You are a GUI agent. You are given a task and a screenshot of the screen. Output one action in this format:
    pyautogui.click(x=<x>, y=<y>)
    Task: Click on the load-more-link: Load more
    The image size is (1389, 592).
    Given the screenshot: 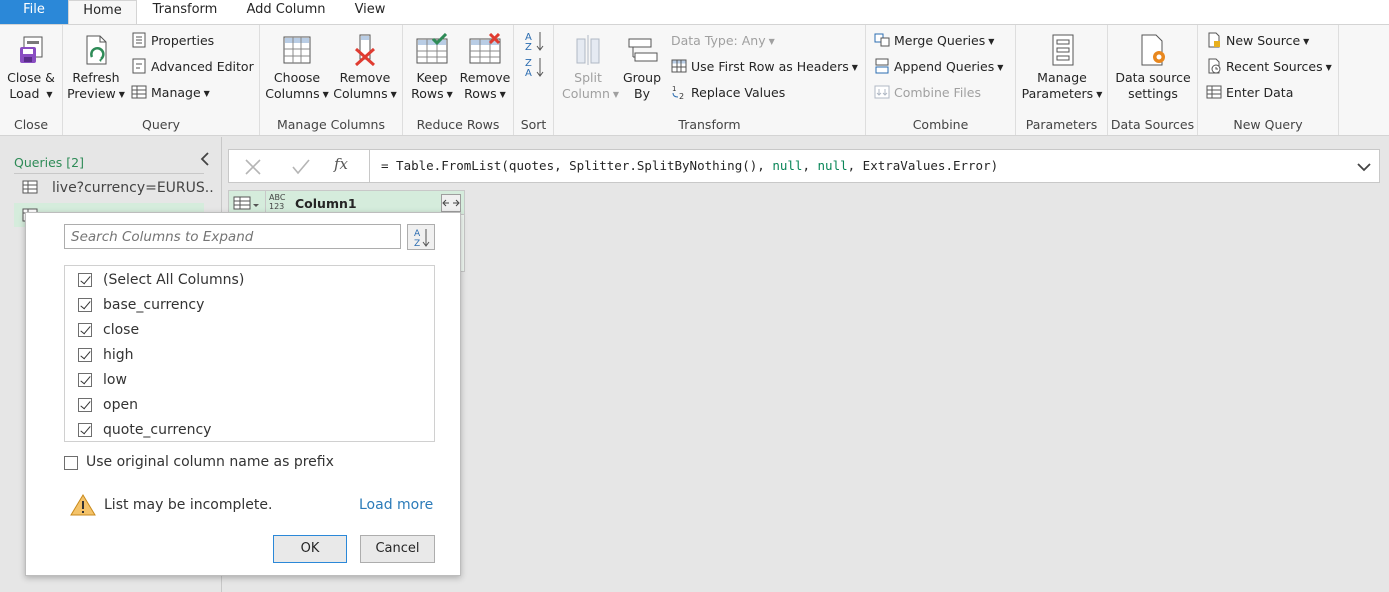 What is the action you would take?
    pyautogui.click(x=396, y=505)
    